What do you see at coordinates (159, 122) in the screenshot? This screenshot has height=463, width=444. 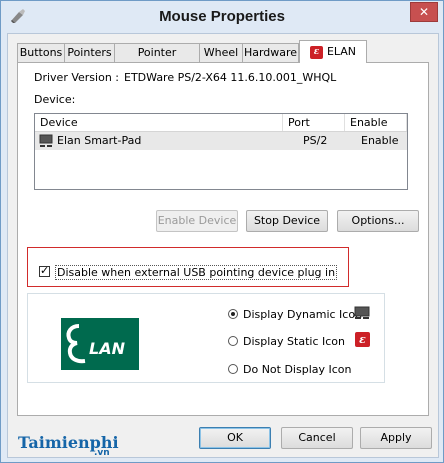 I see `column-header-device: Device` at bounding box center [159, 122].